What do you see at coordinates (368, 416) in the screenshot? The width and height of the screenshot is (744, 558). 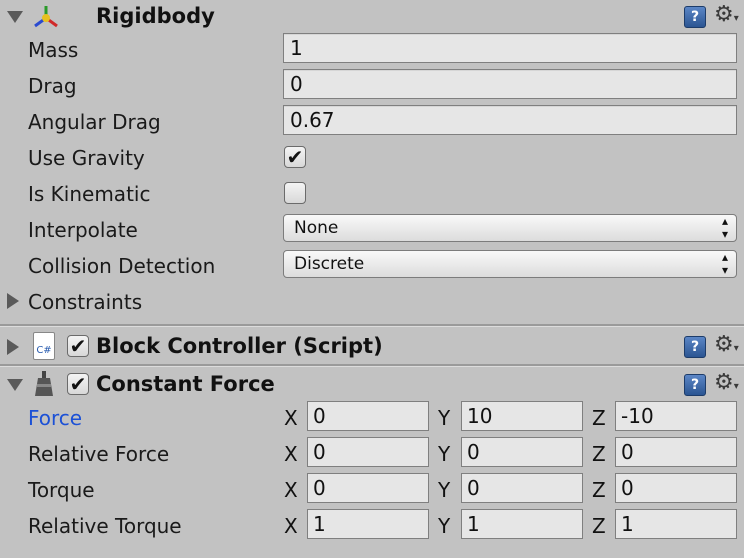 I see `force-x-field: 0` at bounding box center [368, 416].